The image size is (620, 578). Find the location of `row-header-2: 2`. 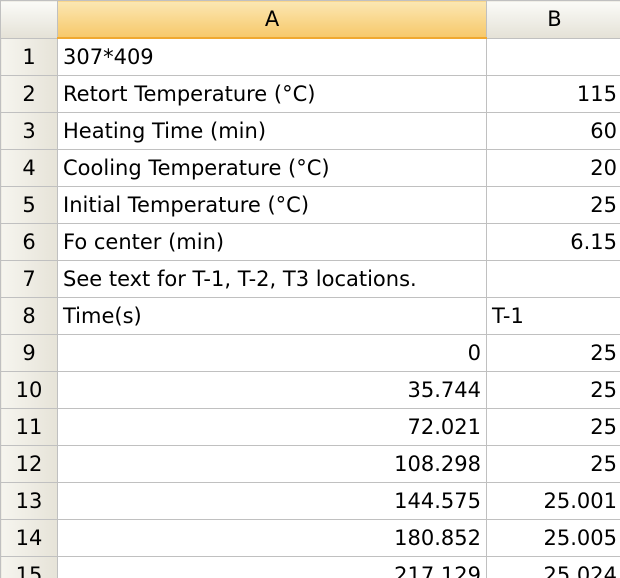

row-header-2: 2 is located at coordinates (29, 94).